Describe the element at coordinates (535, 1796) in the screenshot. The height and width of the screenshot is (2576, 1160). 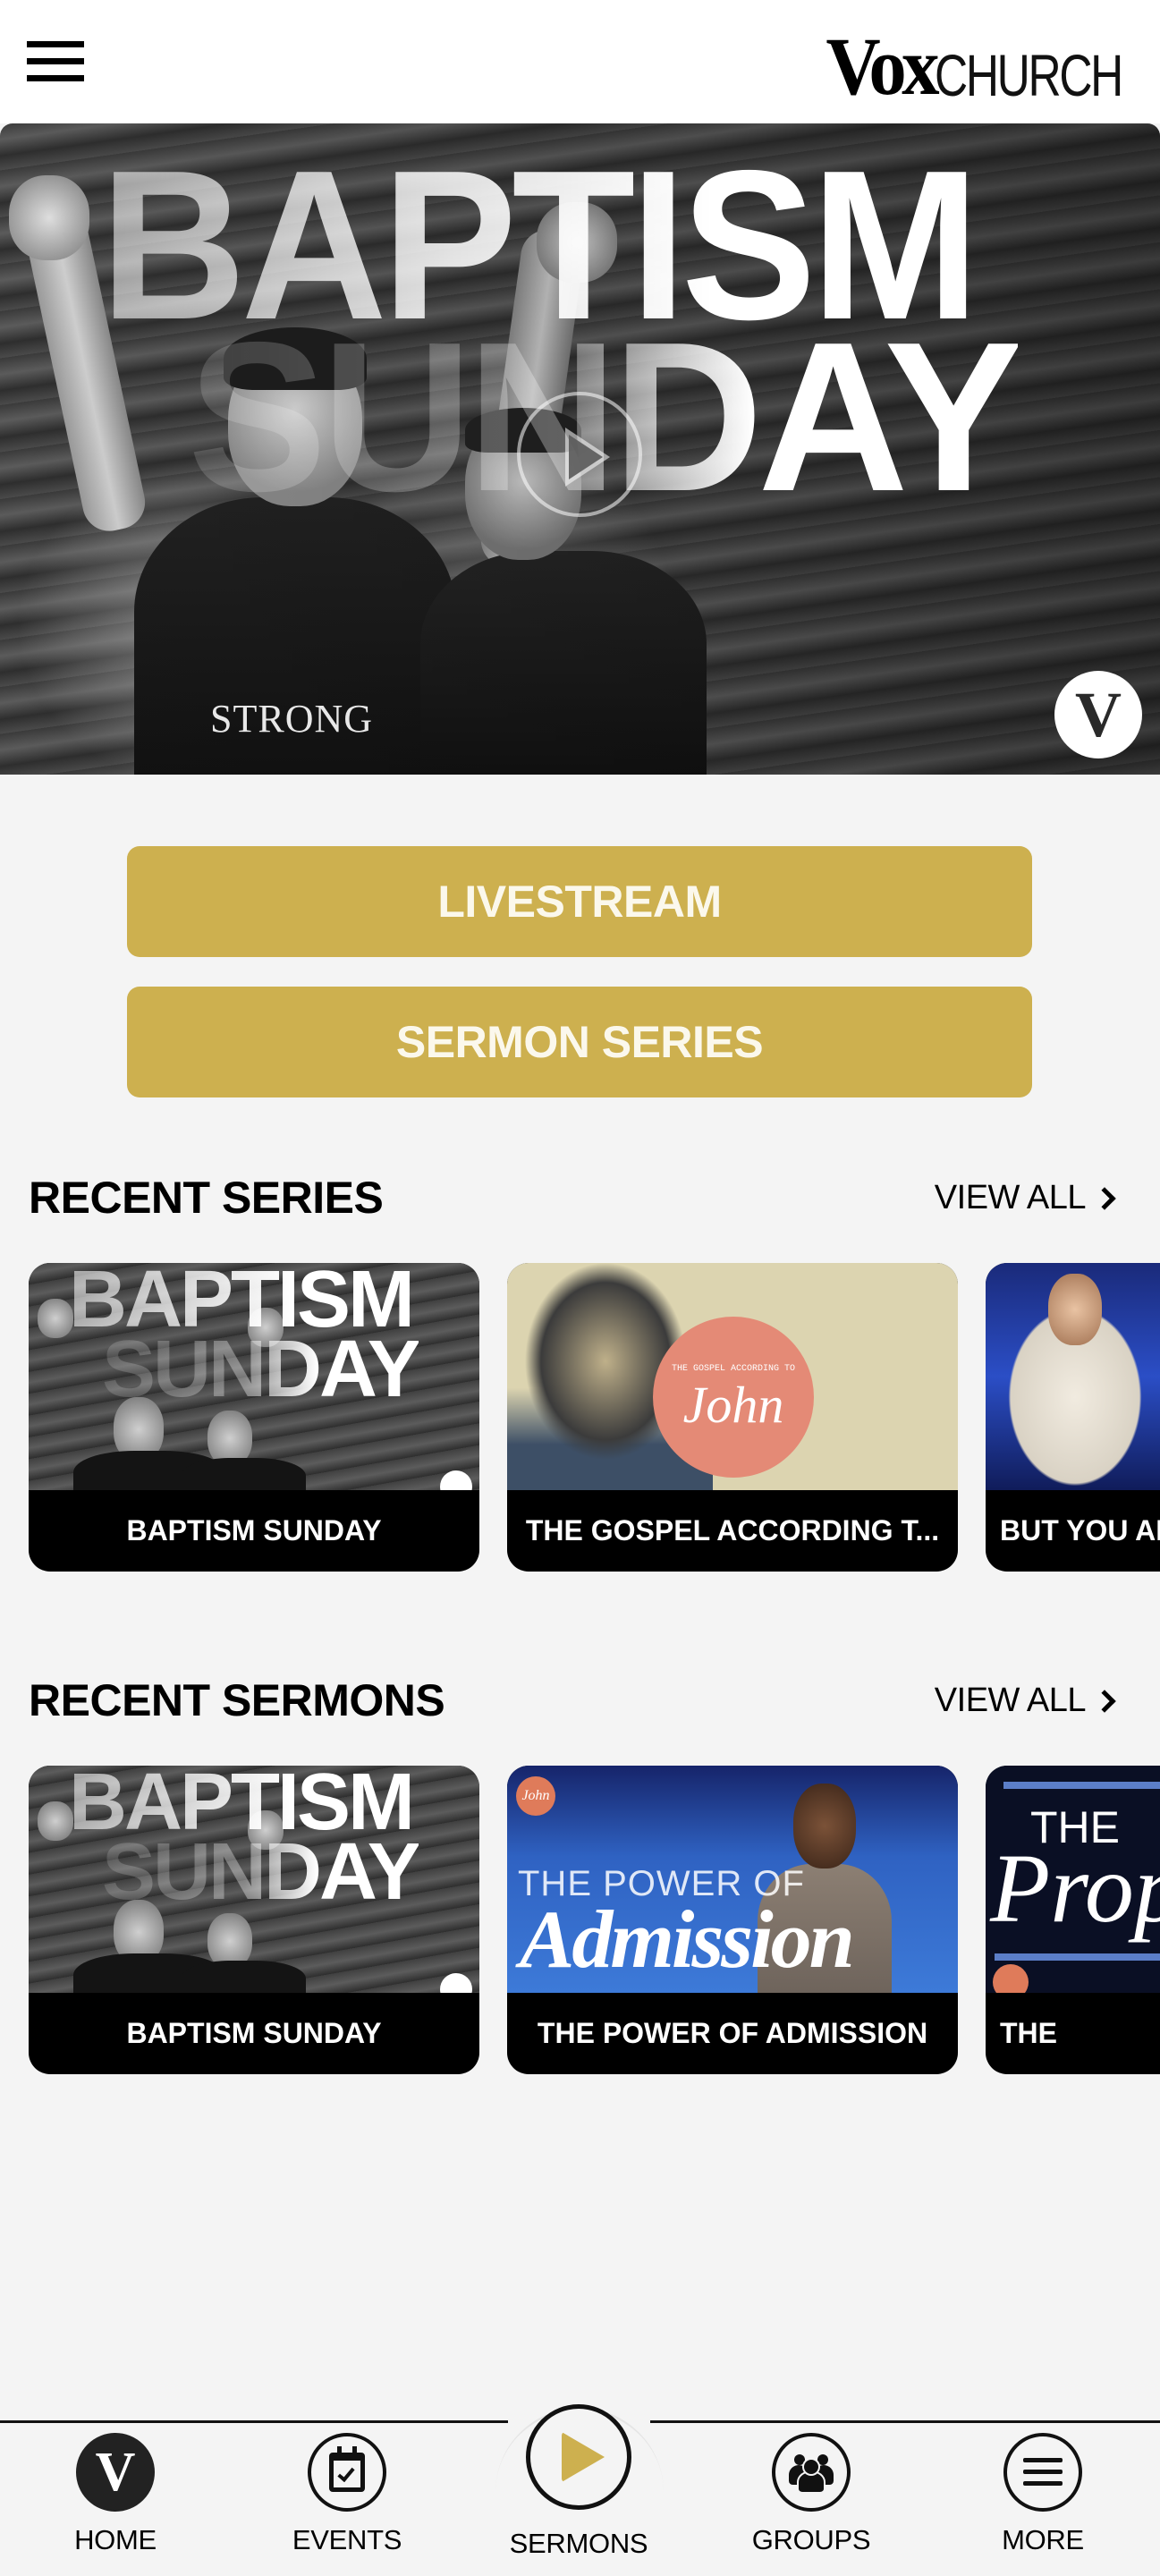
I see `john-badge-icon: John` at that location.